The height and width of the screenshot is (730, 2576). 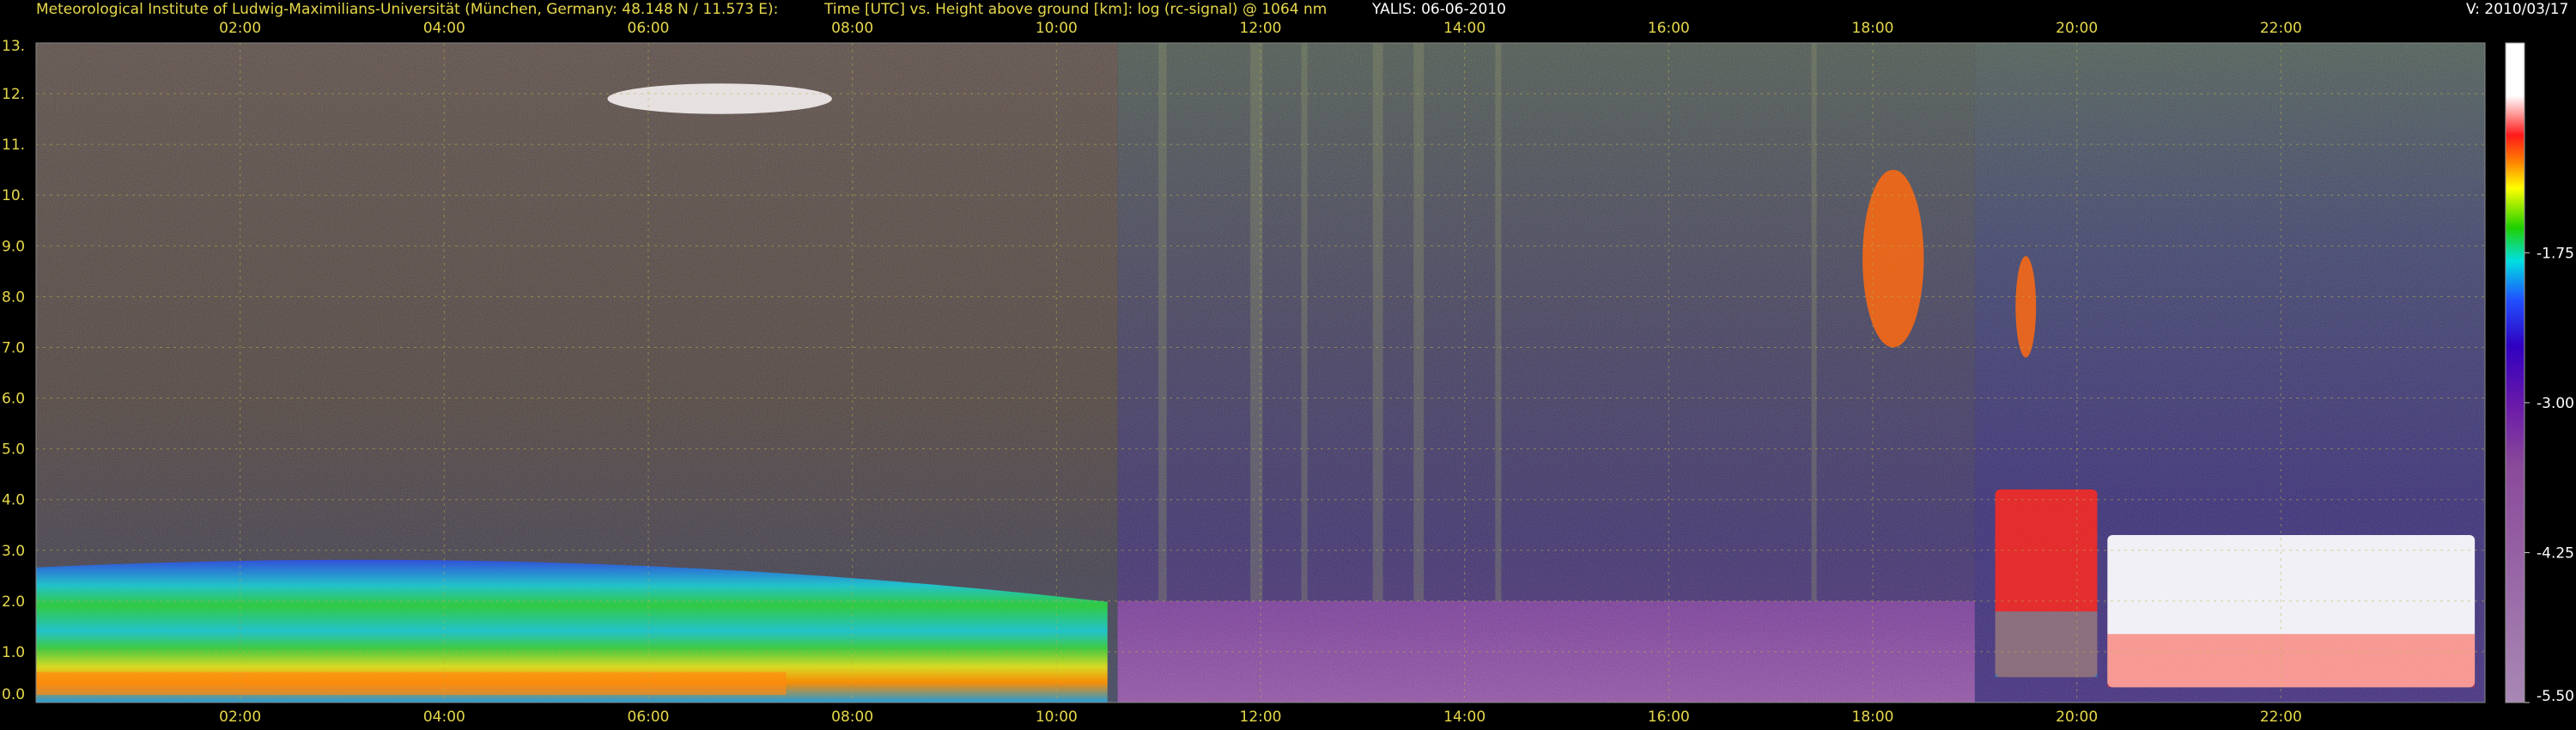 What do you see at coordinates (13, 652) in the screenshot?
I see `y-tick-label: 1.0` at bounding box center [13, 652].